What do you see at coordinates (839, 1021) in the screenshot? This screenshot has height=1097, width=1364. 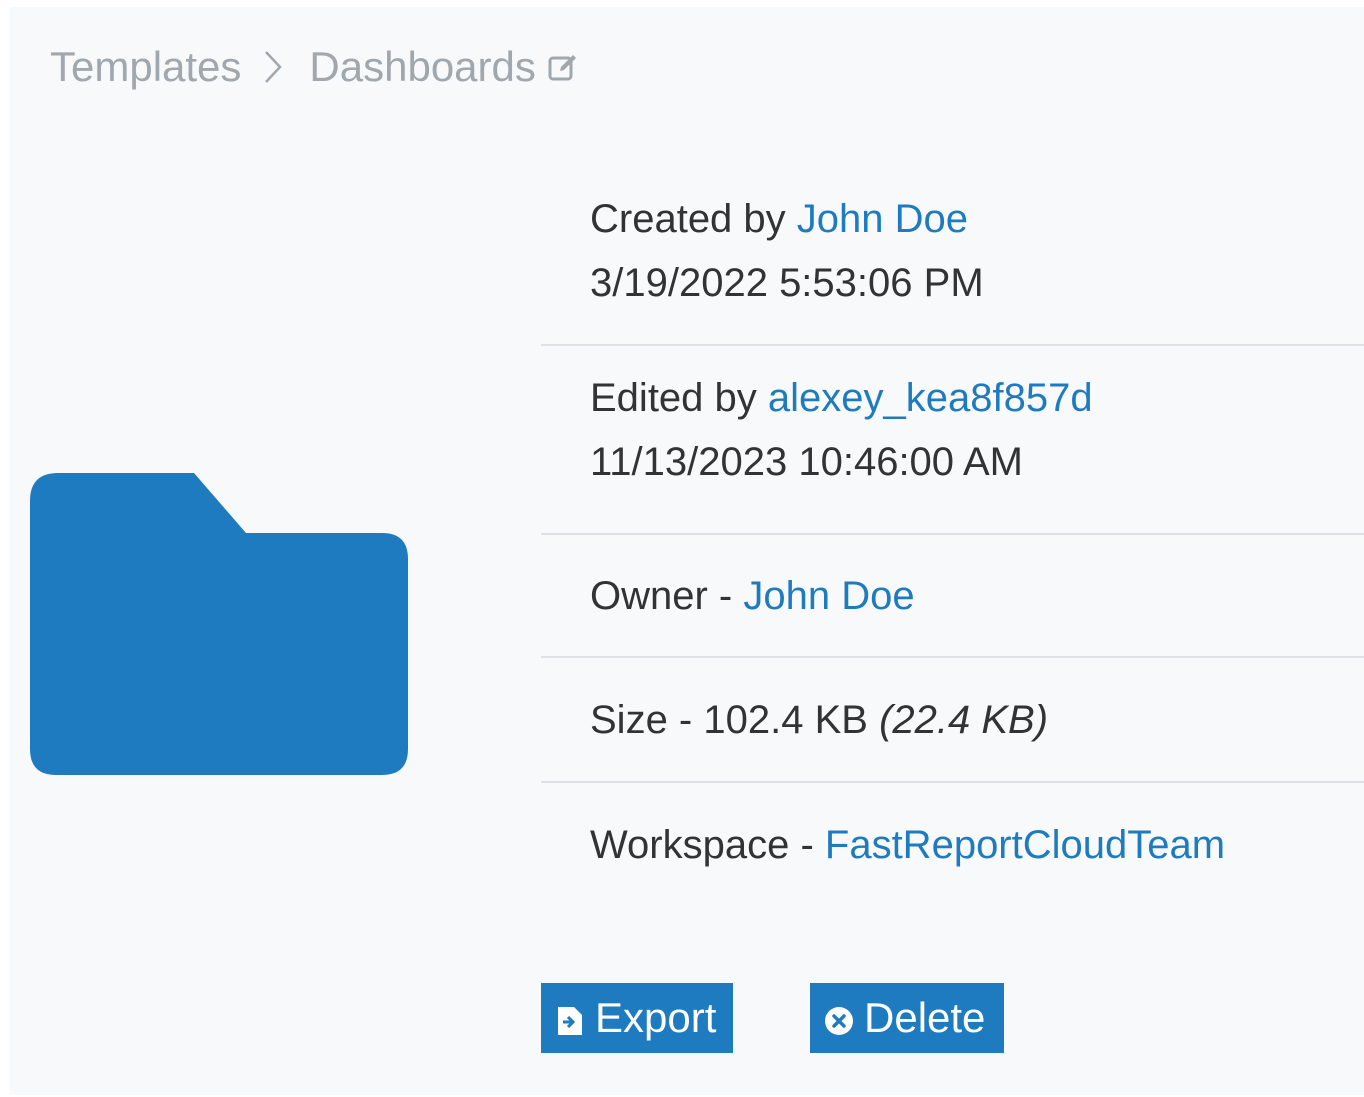 I see `delete-circle-icon` at bounding box center [839, 1021].